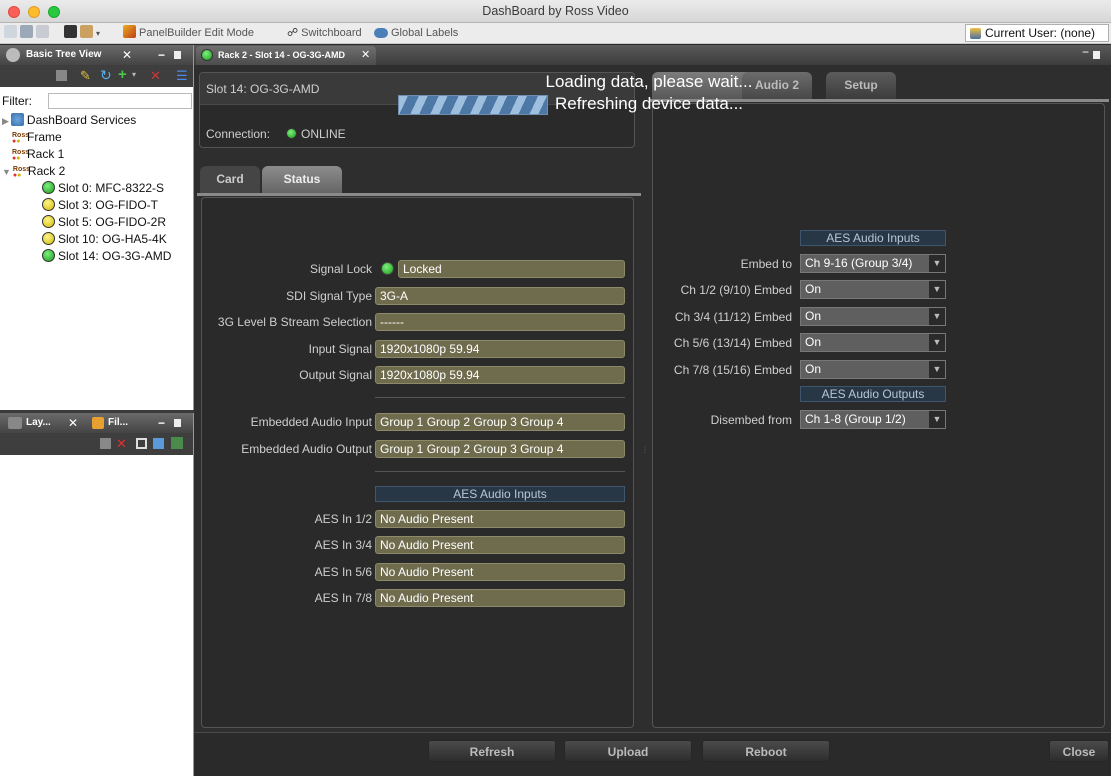 Image resolution: width=1111 pixels, height=776 pixels. Describe the element at coordinates (134, 74) in the screenshot. I see `chevron-down-icon: ▾` at that location.